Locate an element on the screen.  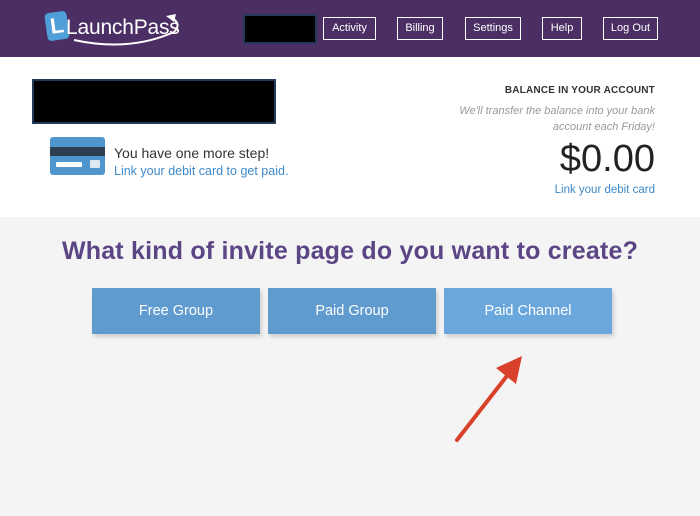
link-debit-card-link: Link your debit card is located at coordinates (605, 190).